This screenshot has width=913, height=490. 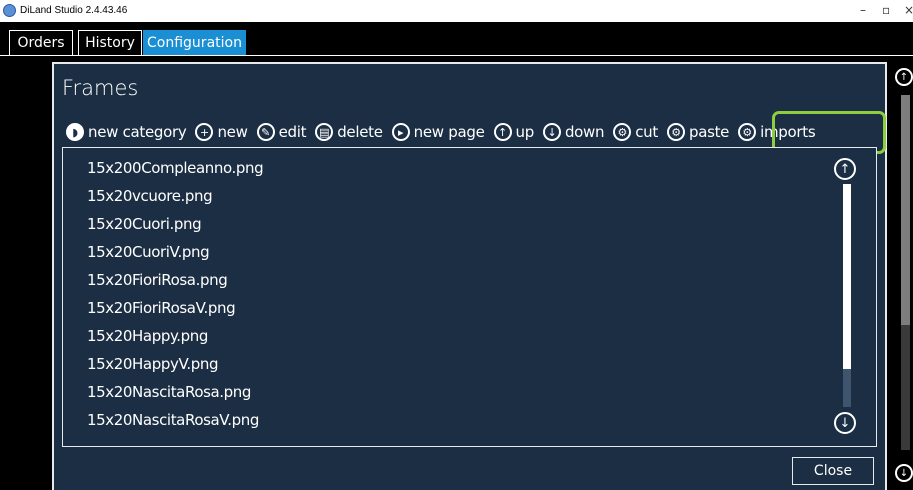 I want to click on trash-circle-icon: ▤, so click(x=324, y=132).